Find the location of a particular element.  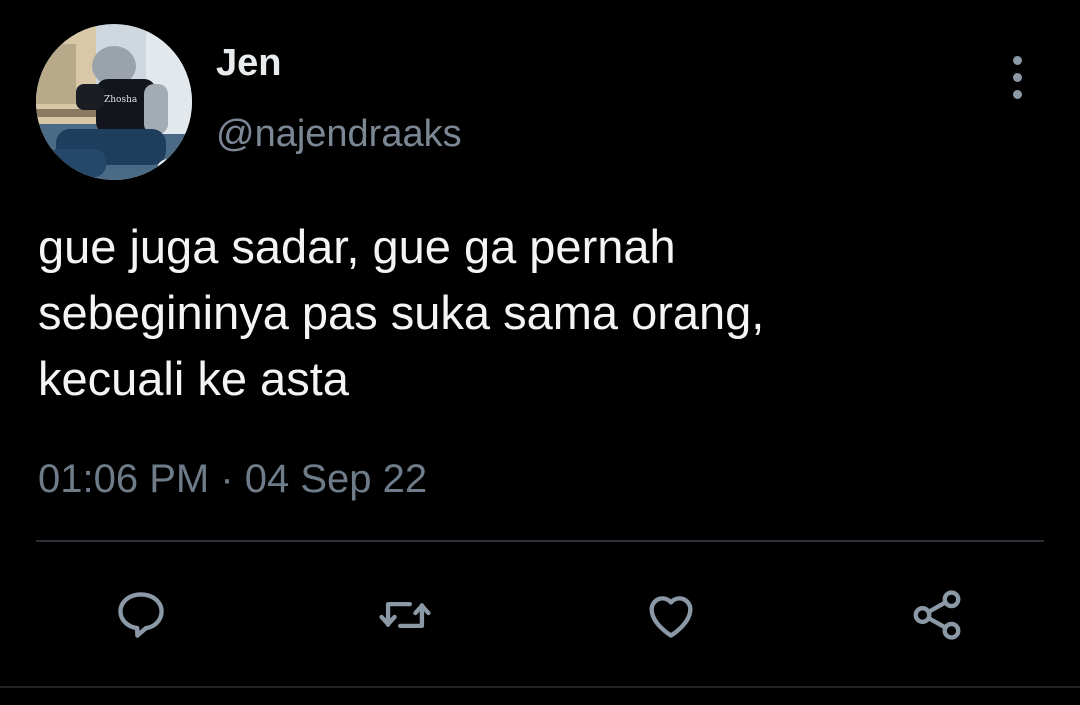

profile-photo-icon: Zhosha is located at coordinates (114, 102).